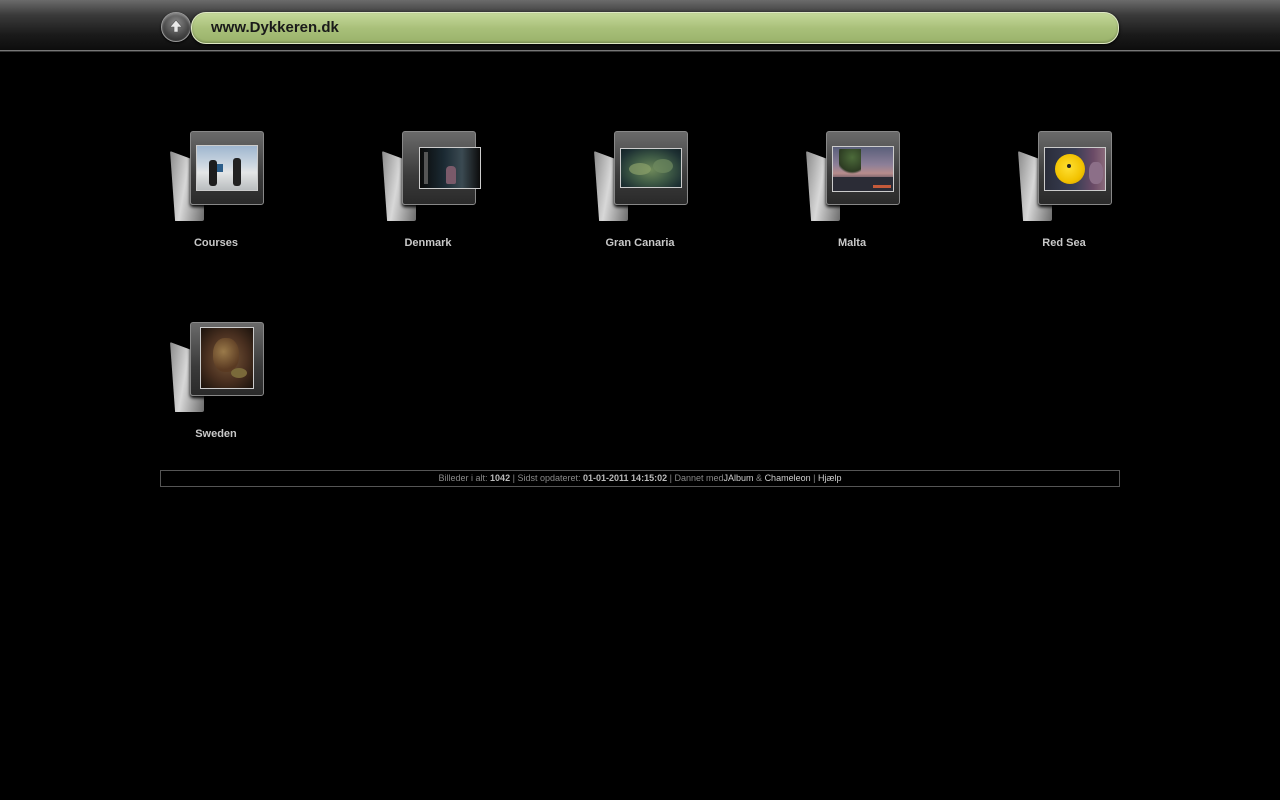 The height and width of the screenshot is (800, 1280). Describe the element at coordinates (428, 243) in the screenshot. I see `folder-label: Denmark` at that location.